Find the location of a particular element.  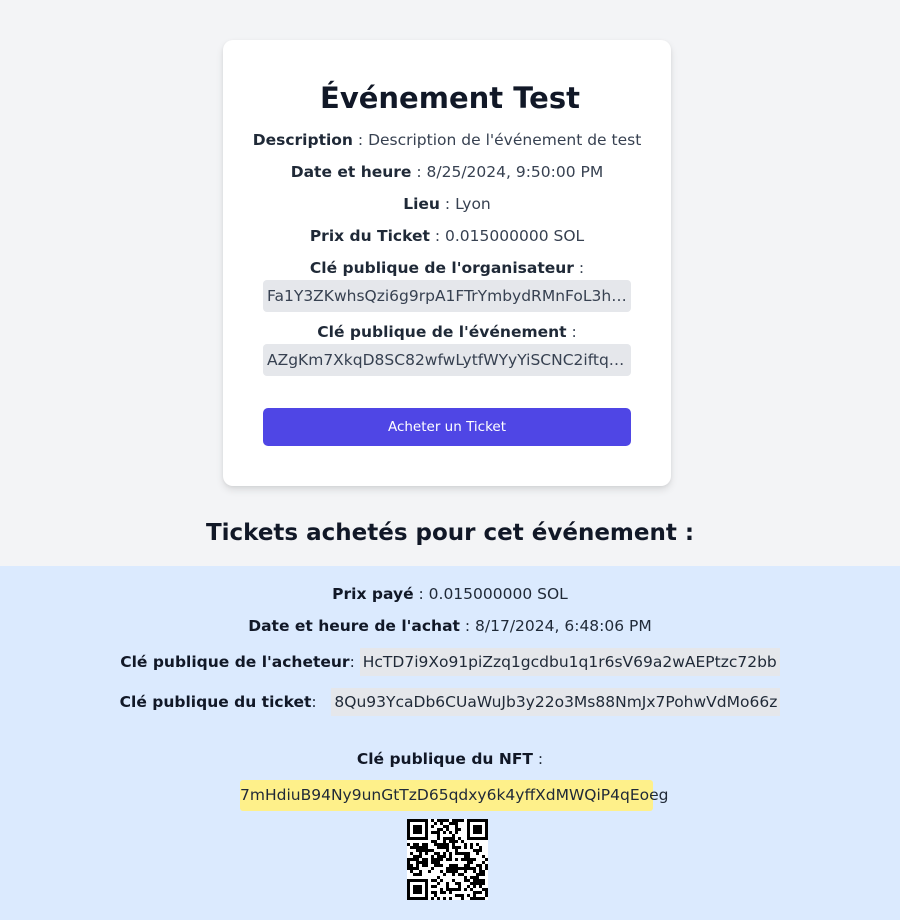

purchase-datetime-label: Date et heure de l'achat is located at coordinates (354, 626).